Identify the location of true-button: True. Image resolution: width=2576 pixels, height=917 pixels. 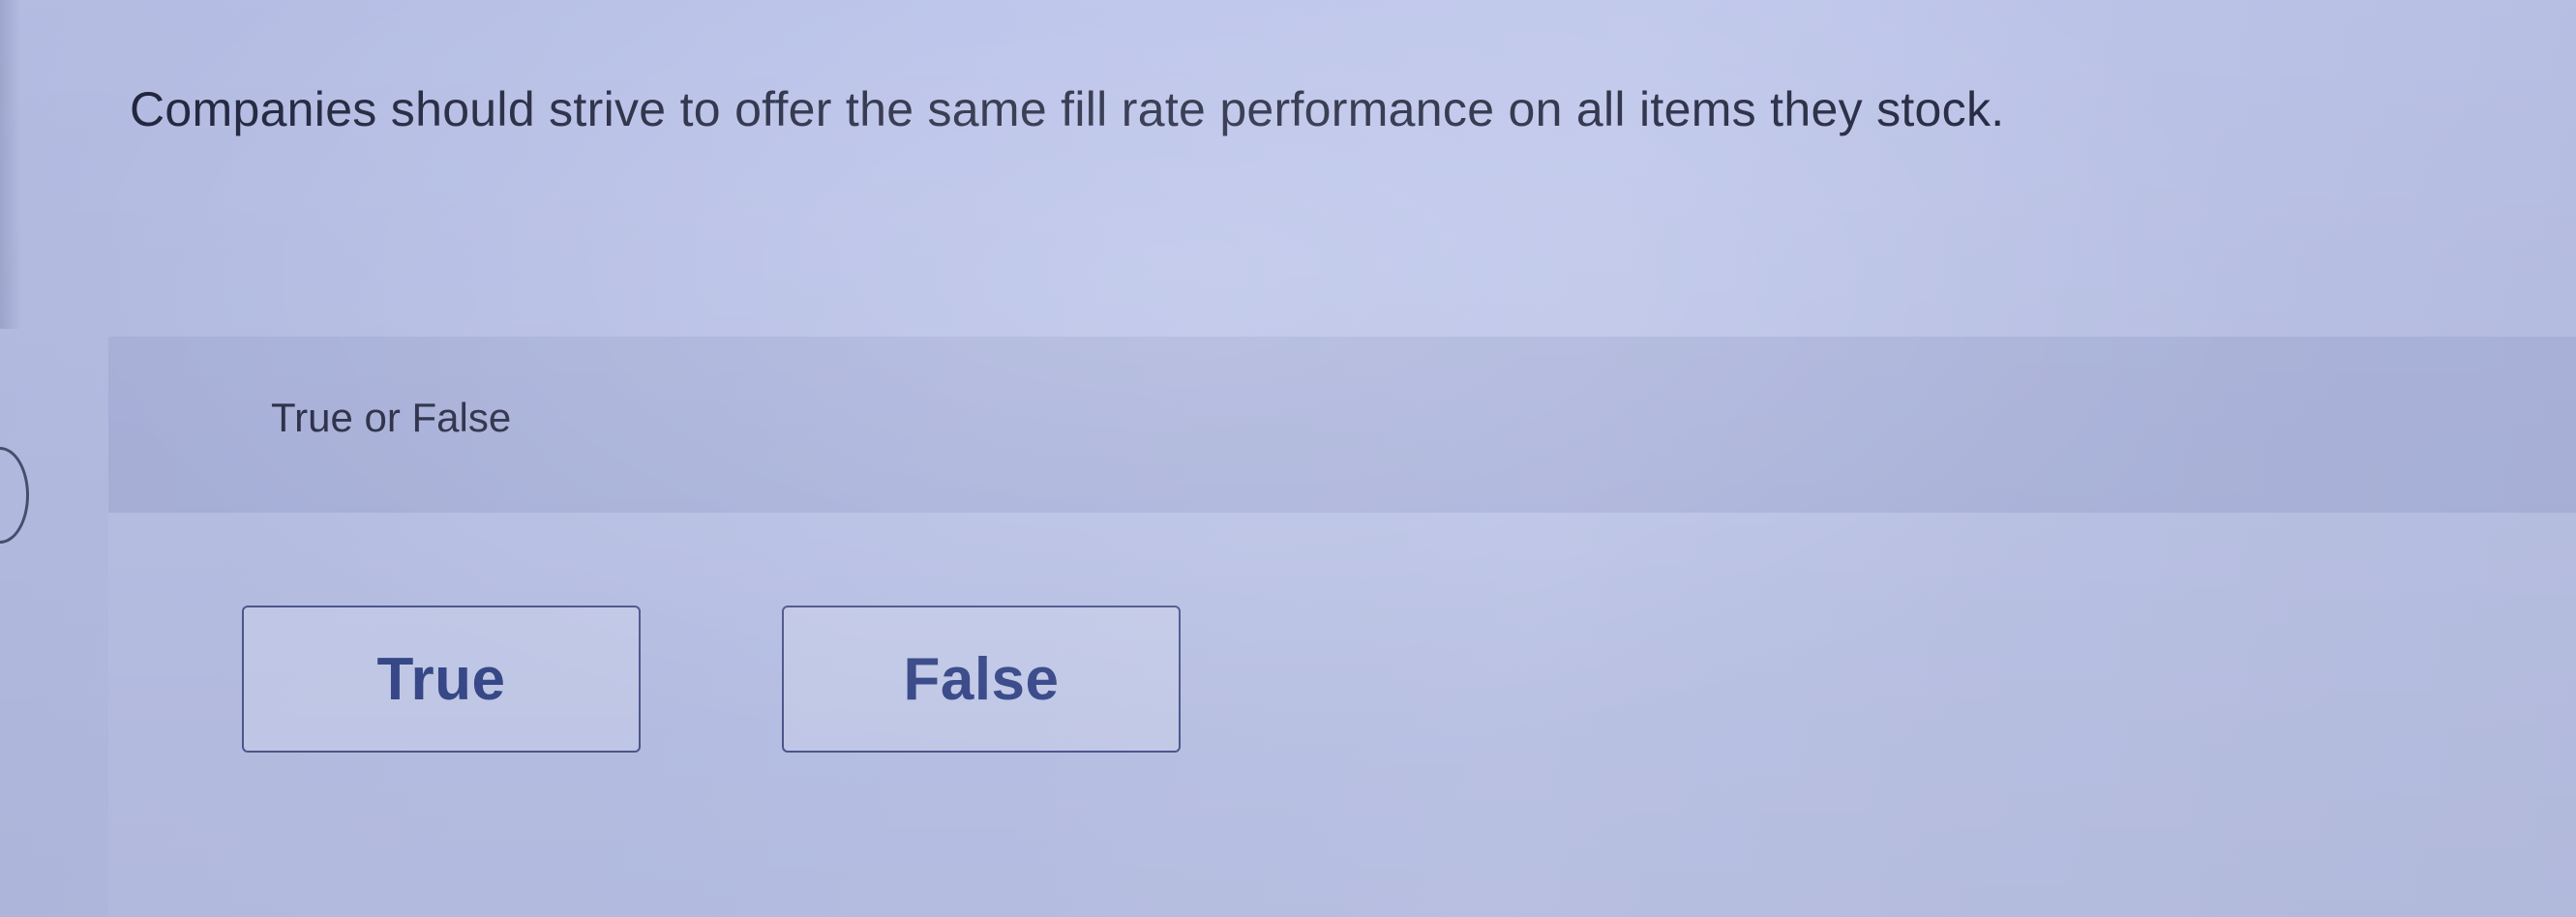
(441, 679).